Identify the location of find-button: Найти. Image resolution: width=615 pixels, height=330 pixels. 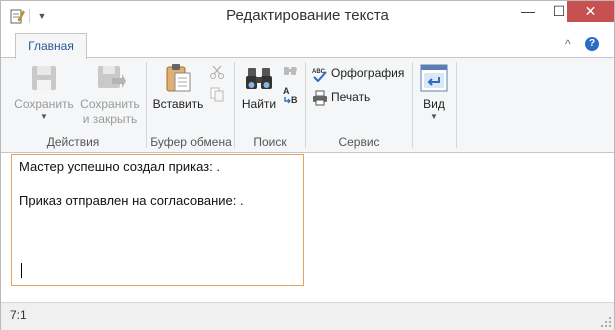
(259, 87).